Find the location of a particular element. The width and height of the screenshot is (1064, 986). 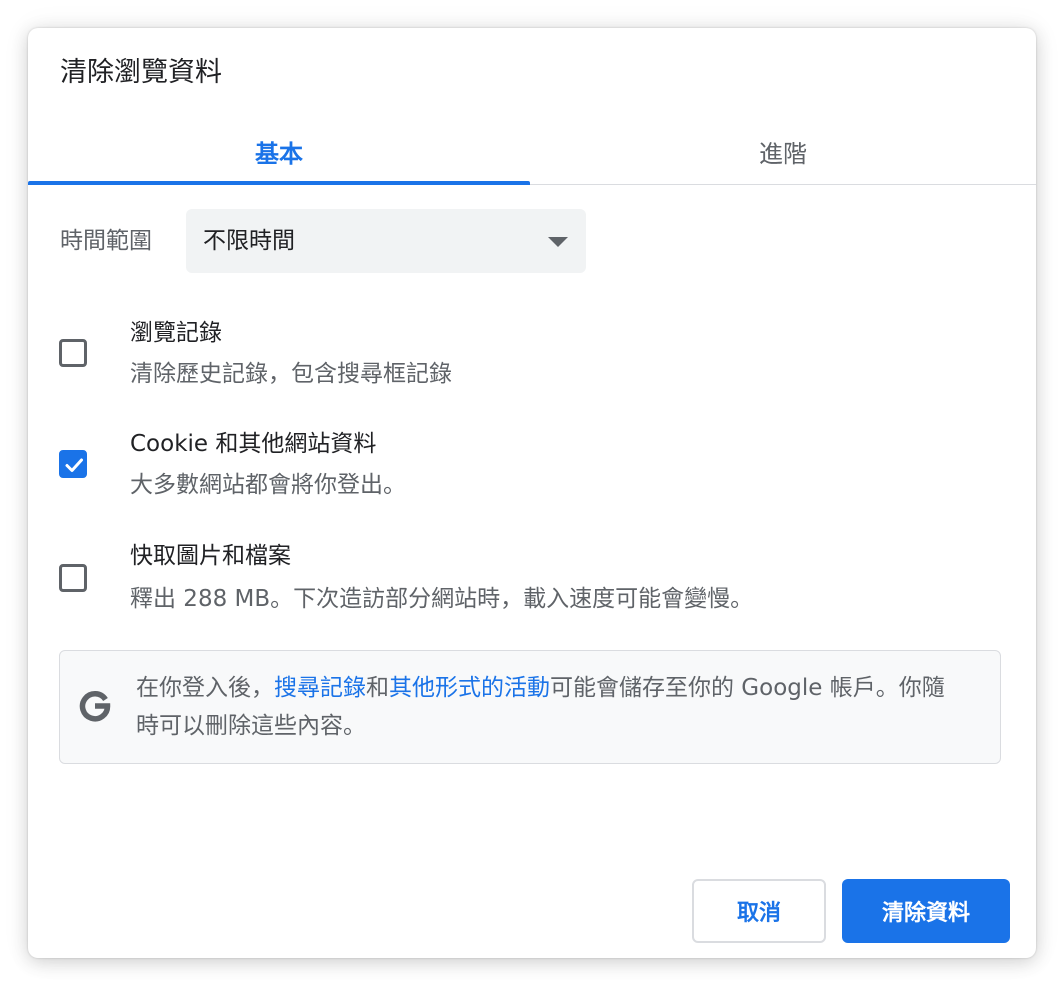

option-description: 大多數網站都會將你登出。 is located at coordinates (268, 485).